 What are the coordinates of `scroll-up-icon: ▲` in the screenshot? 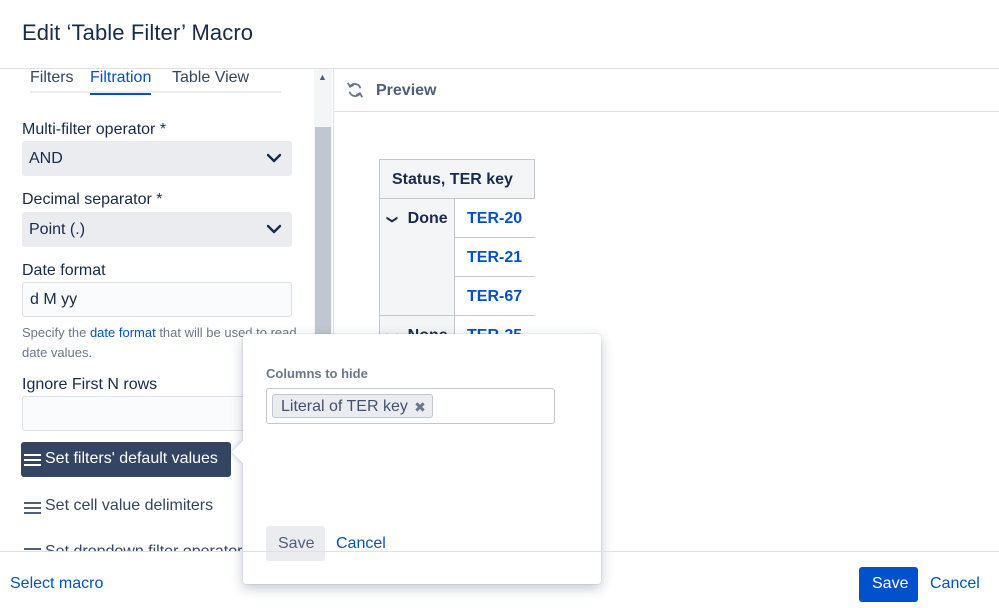 It's located at (322, 77).